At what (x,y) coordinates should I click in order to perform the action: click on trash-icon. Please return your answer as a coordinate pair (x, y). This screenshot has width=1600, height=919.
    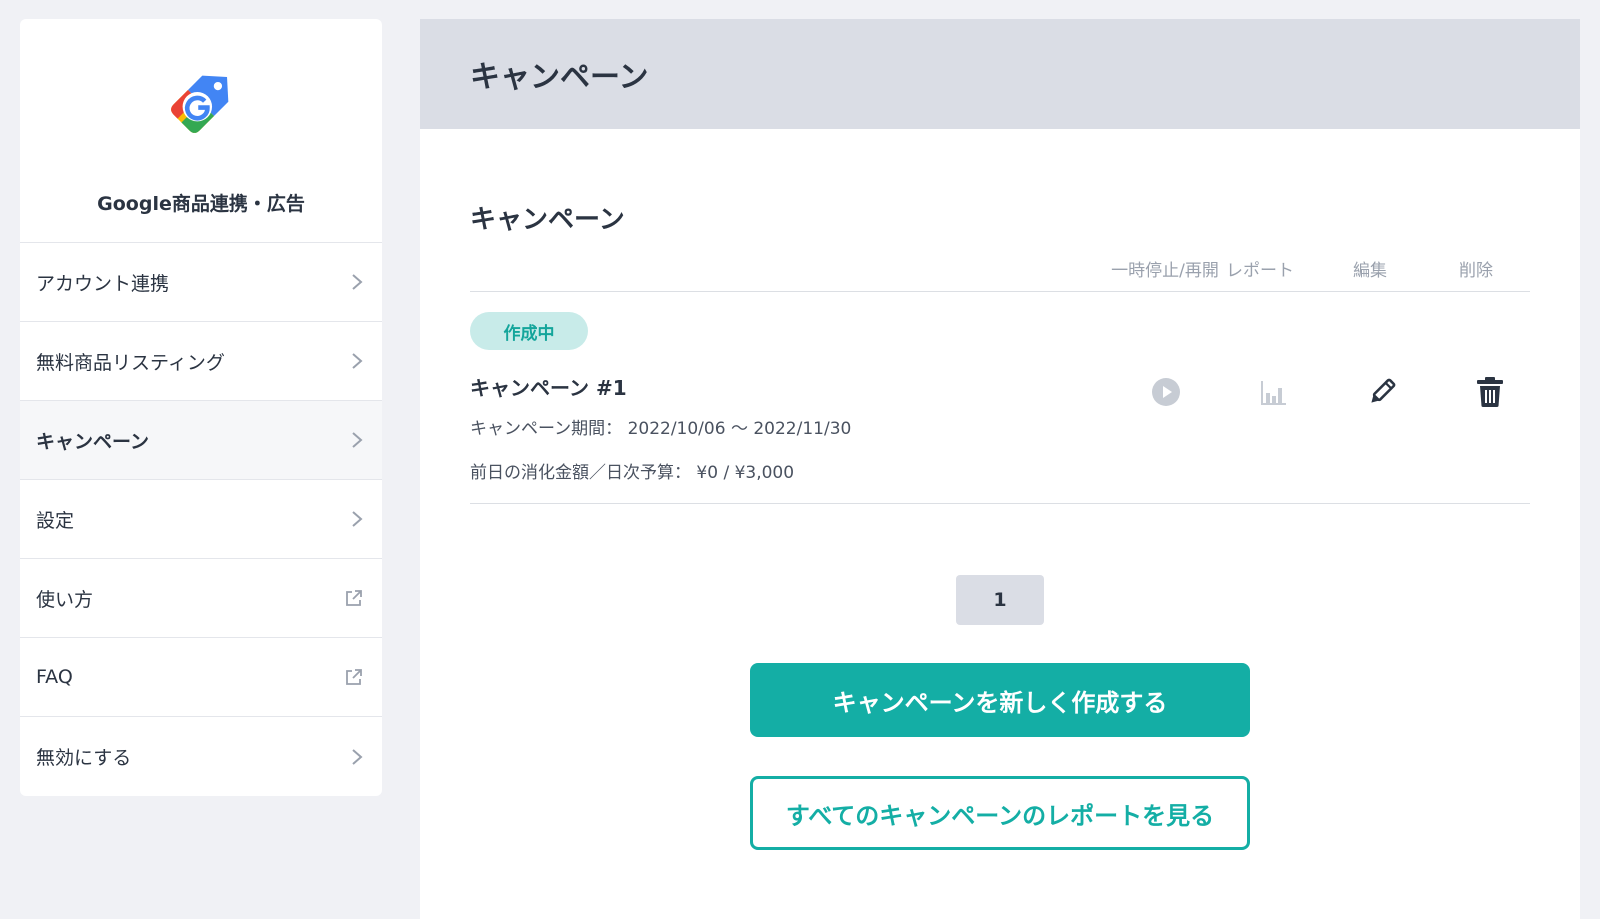
    Looking at the image, I should click on (1490, 392).